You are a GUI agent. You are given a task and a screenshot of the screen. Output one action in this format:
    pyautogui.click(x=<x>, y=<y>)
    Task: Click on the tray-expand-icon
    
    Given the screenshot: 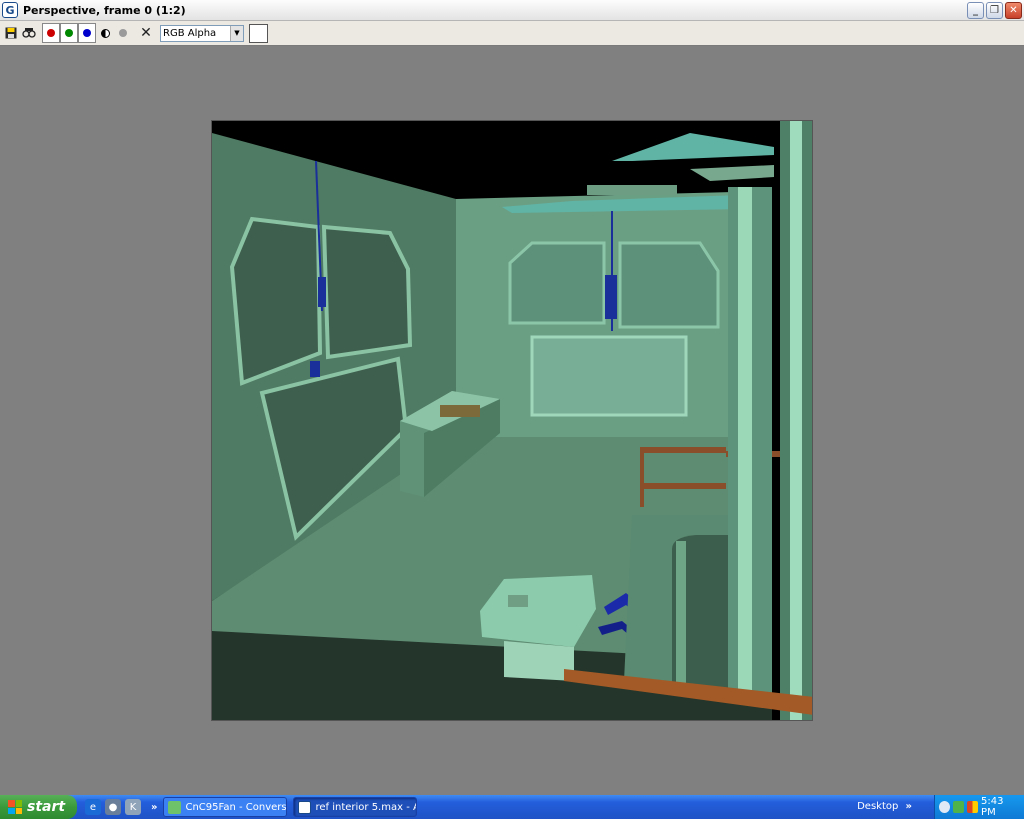 What is the action you would take?
    pyautogui.click(x=945, y=807)
    